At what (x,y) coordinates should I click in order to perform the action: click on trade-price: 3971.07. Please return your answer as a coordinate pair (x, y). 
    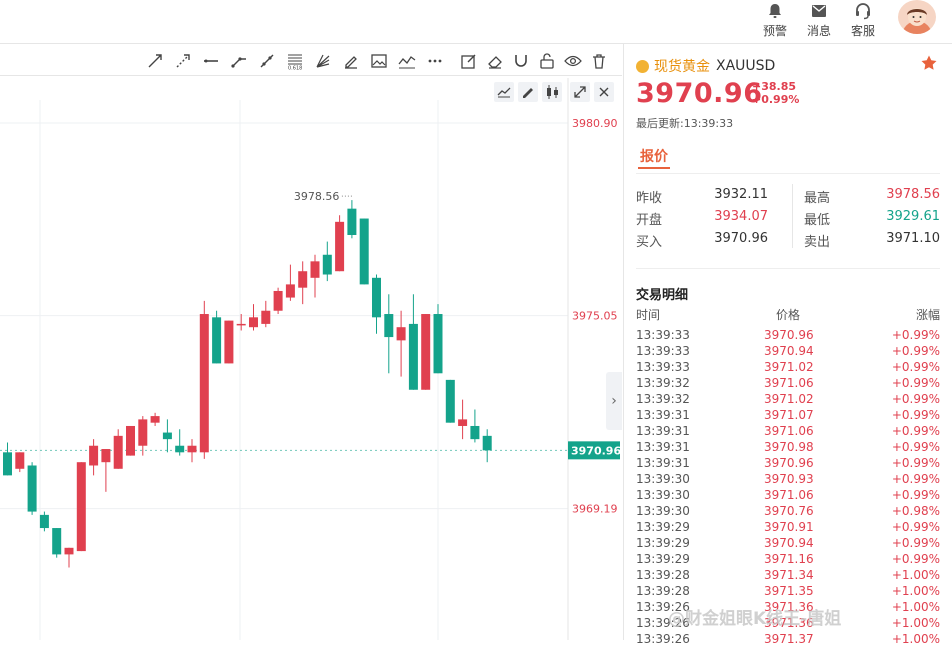
    Looking at the image, I should click on (789, 415).